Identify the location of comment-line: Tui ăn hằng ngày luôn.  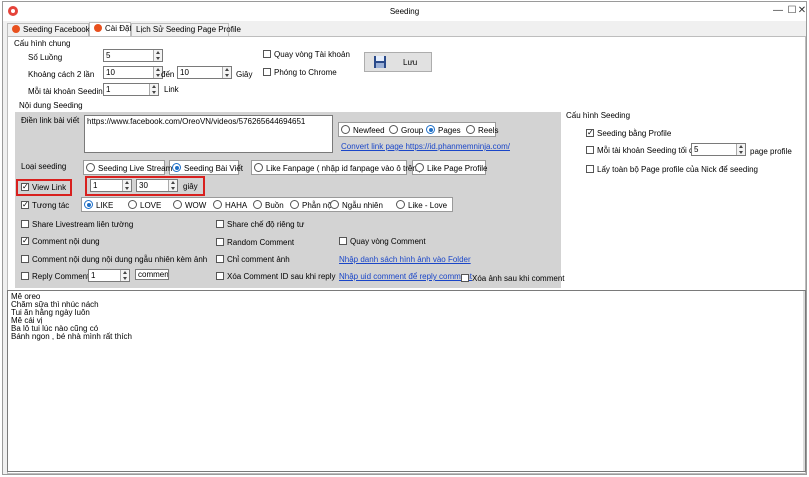
(50, 312).